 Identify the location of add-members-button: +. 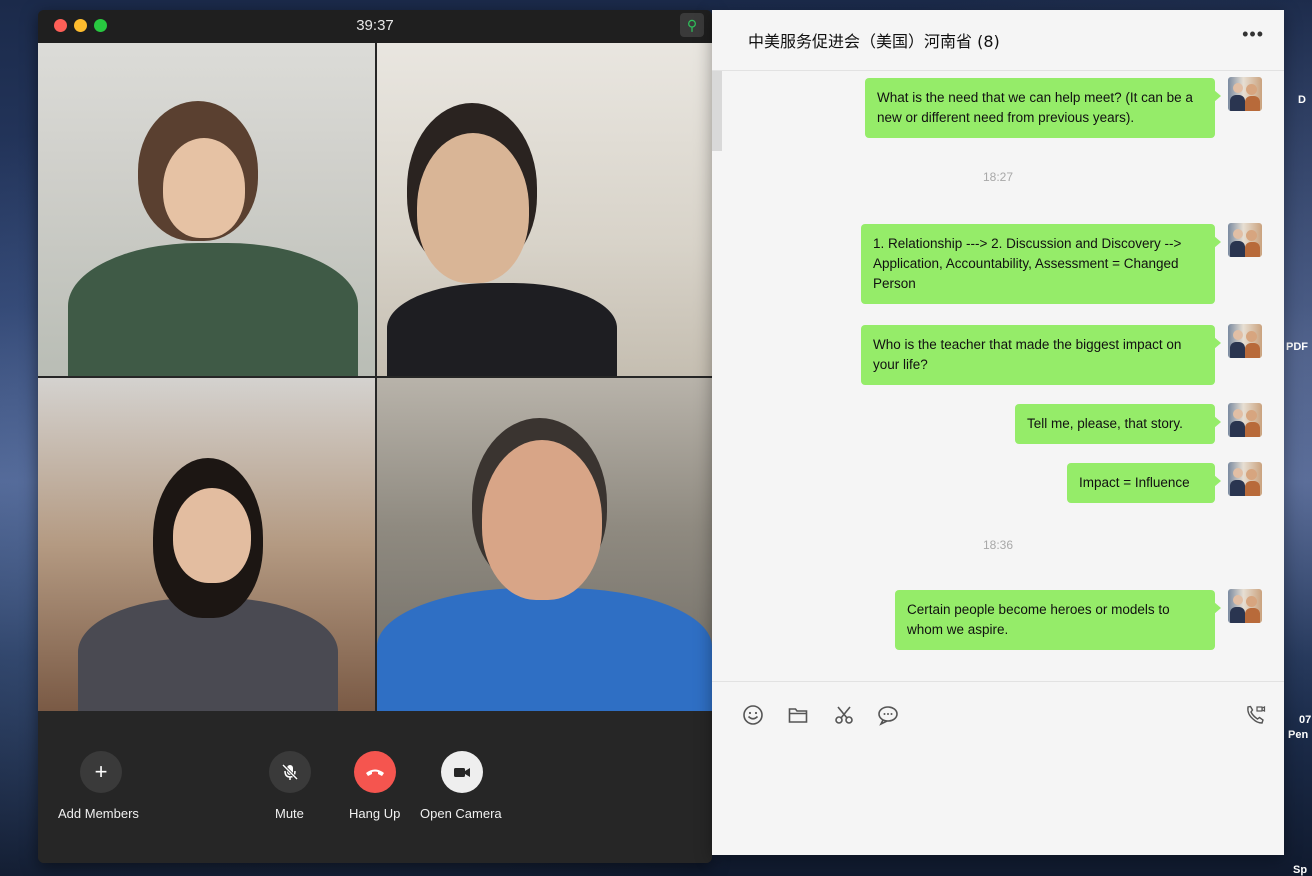
(101, 772).